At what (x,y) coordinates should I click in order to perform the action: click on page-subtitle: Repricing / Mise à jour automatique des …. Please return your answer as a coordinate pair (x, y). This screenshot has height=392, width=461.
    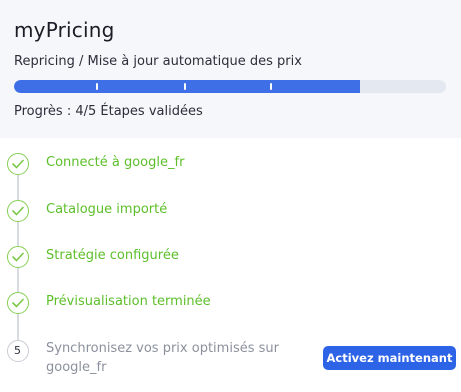
    Looking at the image, I should click on (158, 61).